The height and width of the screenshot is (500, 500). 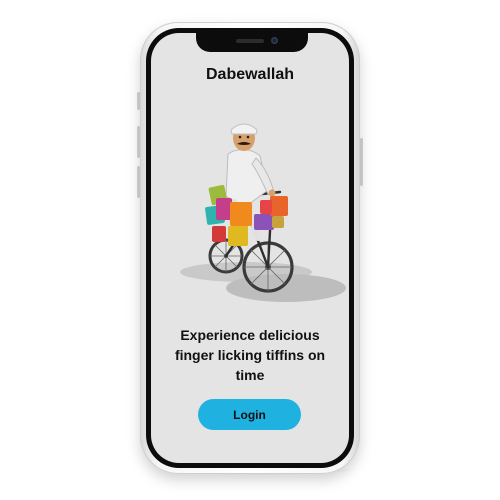 I want to click on person-hand, so click(x=272, y=193).